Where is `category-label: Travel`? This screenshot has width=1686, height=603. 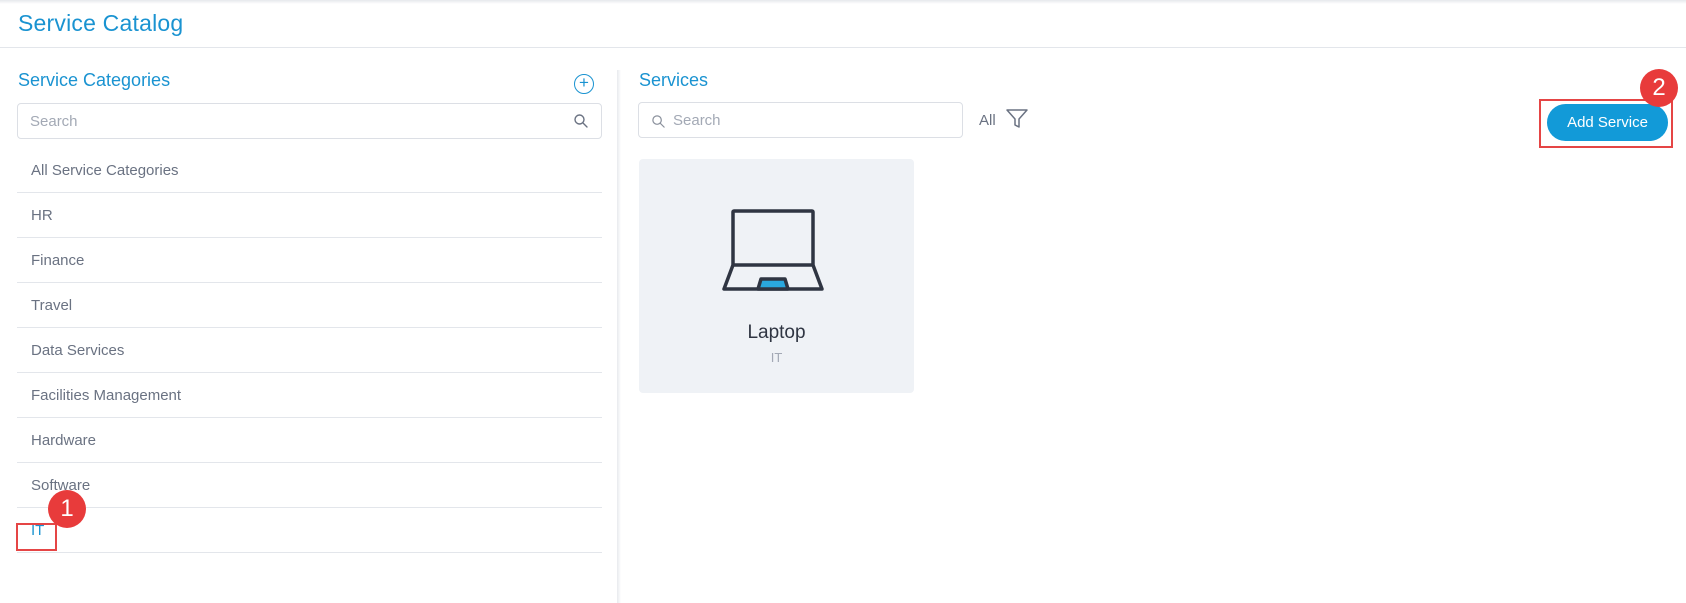
category-label: Travel is located at coordinates (52, 305).